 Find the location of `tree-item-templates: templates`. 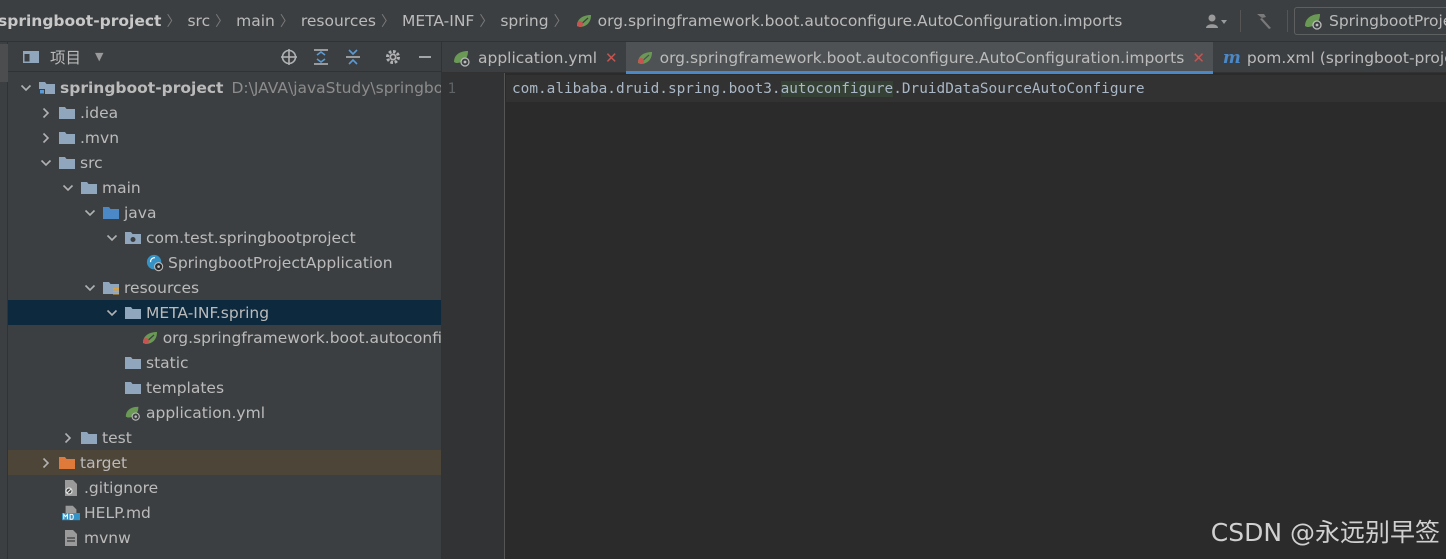

tree-item-templates: templates is located at coordinates (224, 387).